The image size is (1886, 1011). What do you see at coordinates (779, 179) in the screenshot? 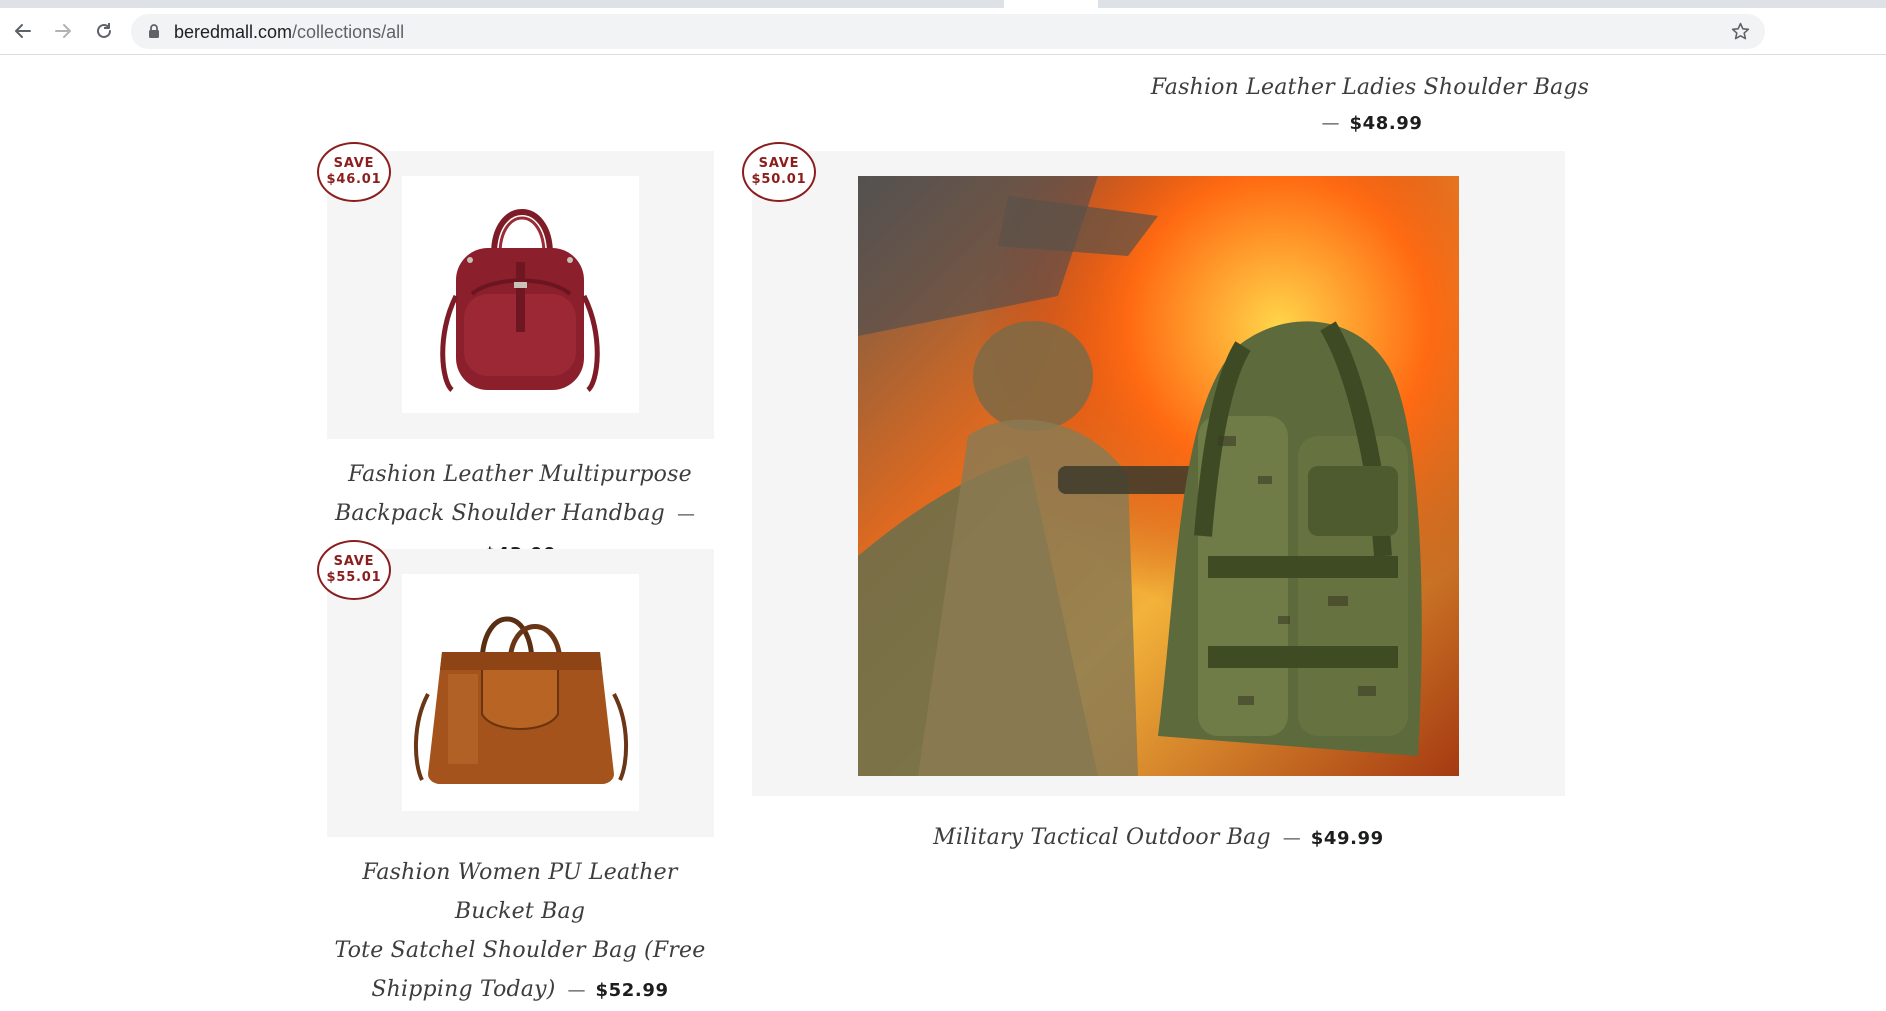
I see `badge-amount: $50.01` at bounding box center [779, 179].